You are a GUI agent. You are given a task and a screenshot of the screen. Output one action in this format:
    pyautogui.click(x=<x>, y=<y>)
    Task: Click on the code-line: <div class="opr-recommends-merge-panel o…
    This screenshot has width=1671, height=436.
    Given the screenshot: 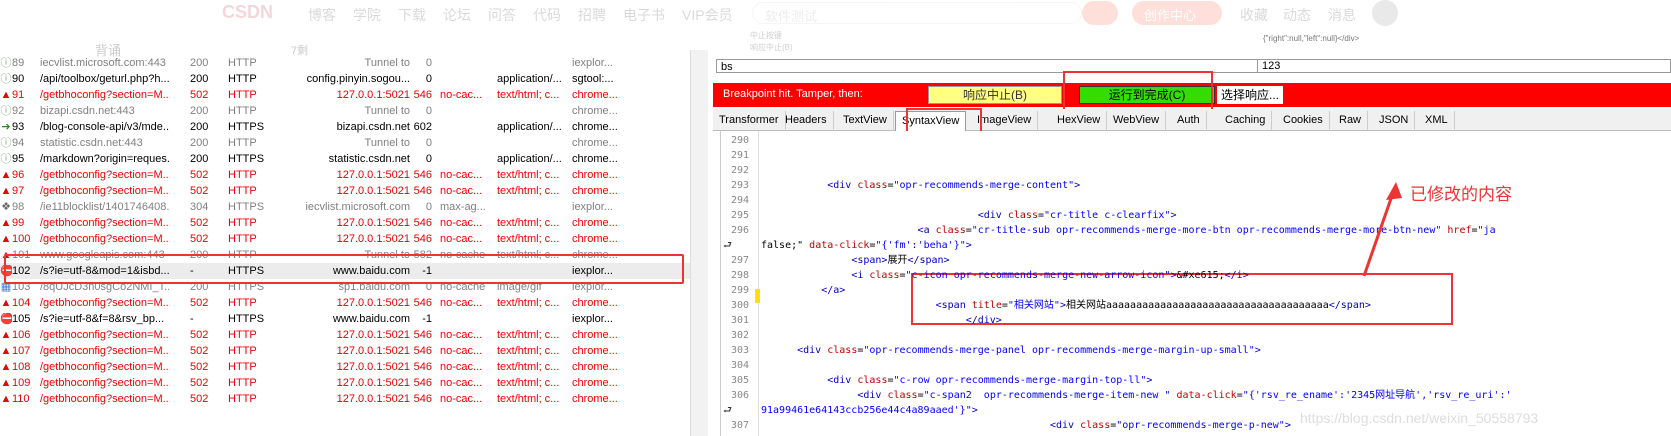 What is the action you would take?
    pyautogui.click(x=1011, y=350)
    